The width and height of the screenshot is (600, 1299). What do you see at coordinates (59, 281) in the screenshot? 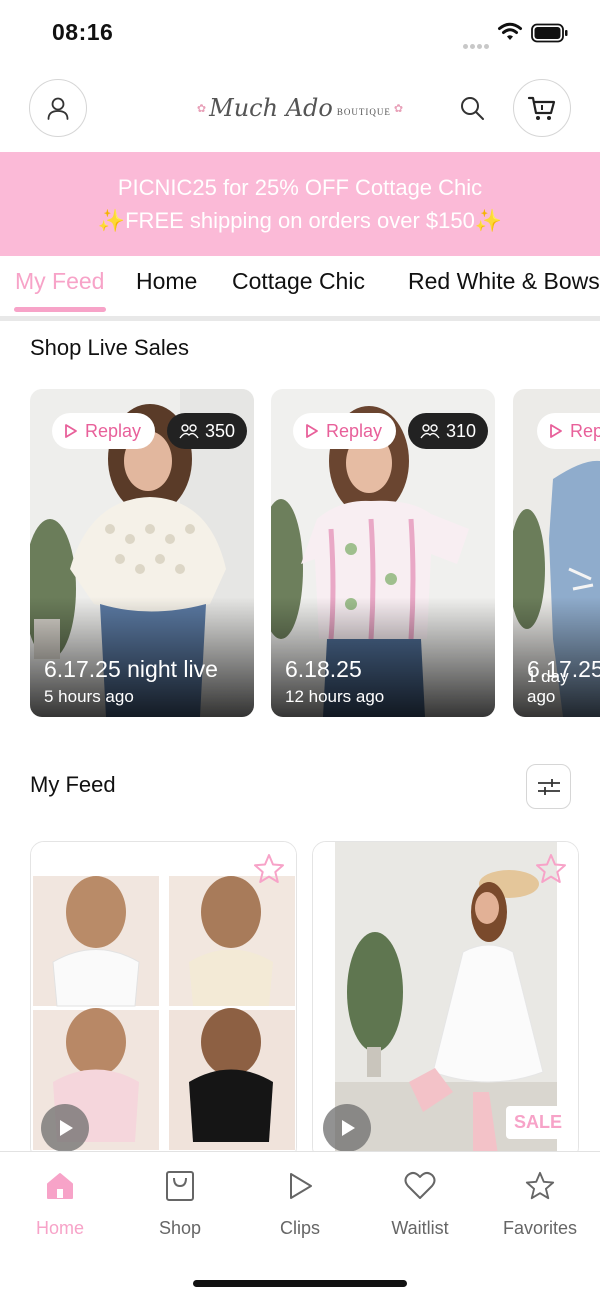
I see `tab-my-feed: My Feed` at bounding box center [59, 281].